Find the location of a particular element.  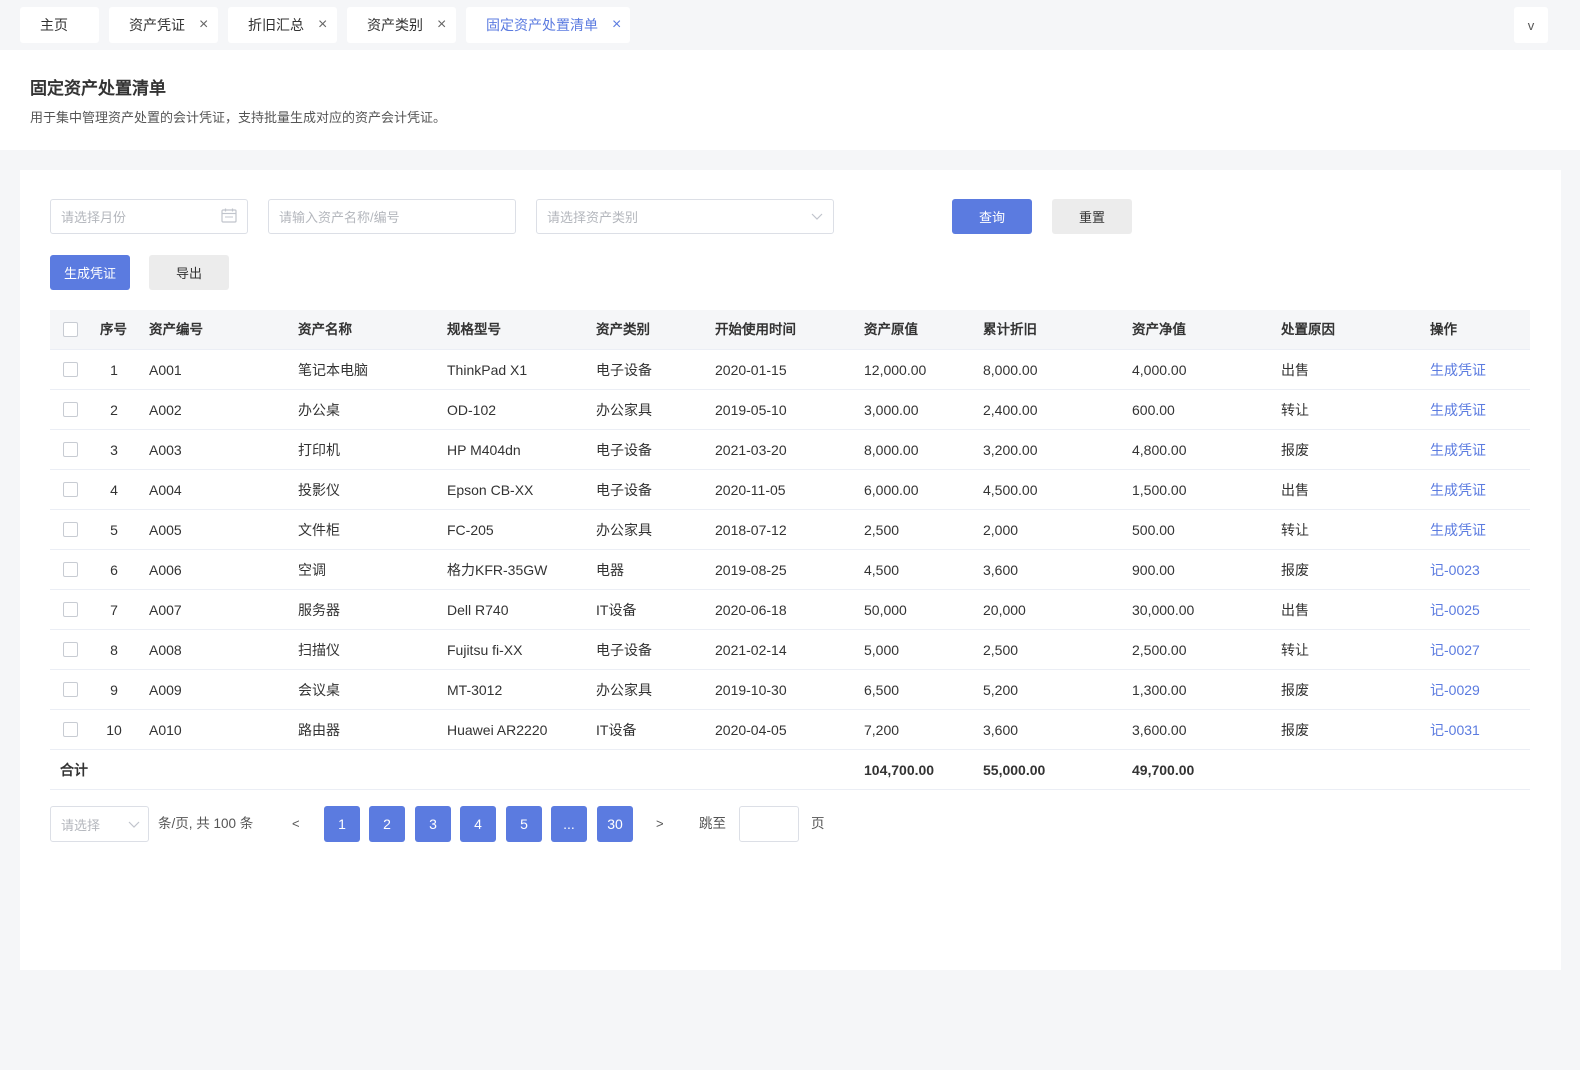

cell-original-value: 8,000.00 is located at coordinates (891, 450).